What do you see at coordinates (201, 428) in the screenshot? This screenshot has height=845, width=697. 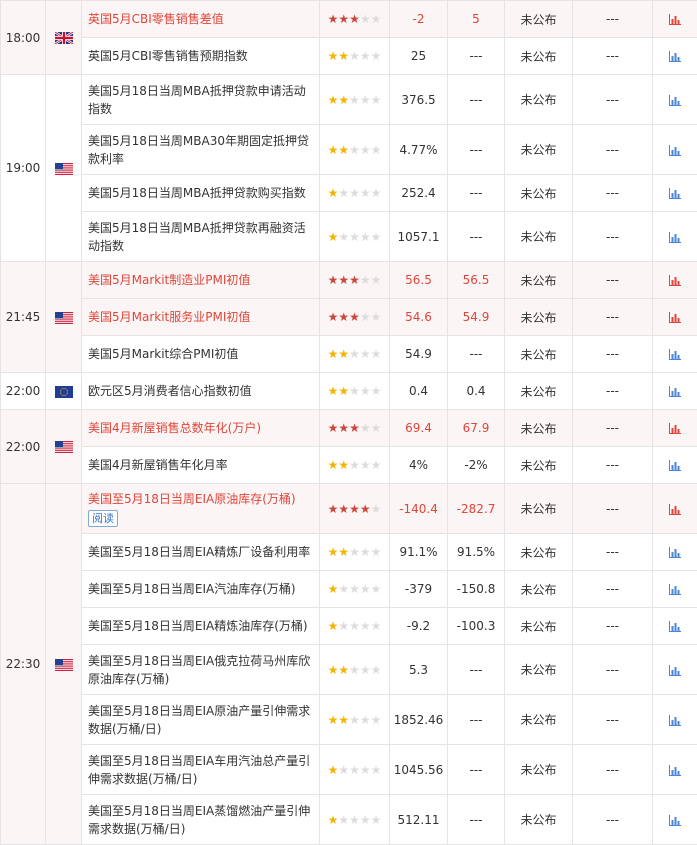 I see `event-name: 美国4月新屋销售总数年化(万户)` at bounding box center [201, 428].